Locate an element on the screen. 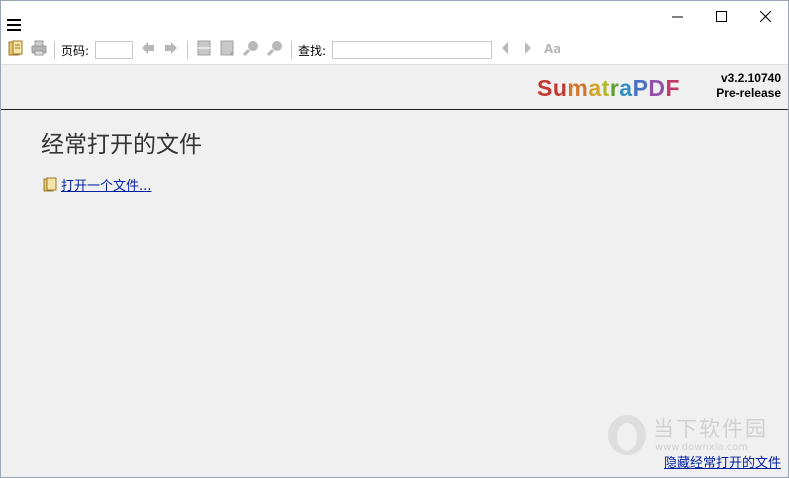 The image size is (789, 478). fit-page-icon is located at coordinates (204, 48).